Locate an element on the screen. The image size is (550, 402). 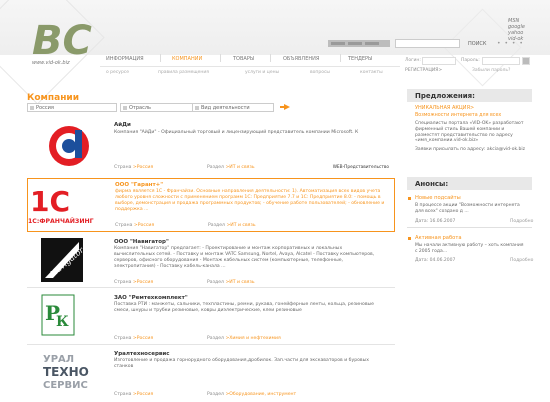
company-section: Раздел >Химия и нефтехимия is located at coordinates (244, 338).